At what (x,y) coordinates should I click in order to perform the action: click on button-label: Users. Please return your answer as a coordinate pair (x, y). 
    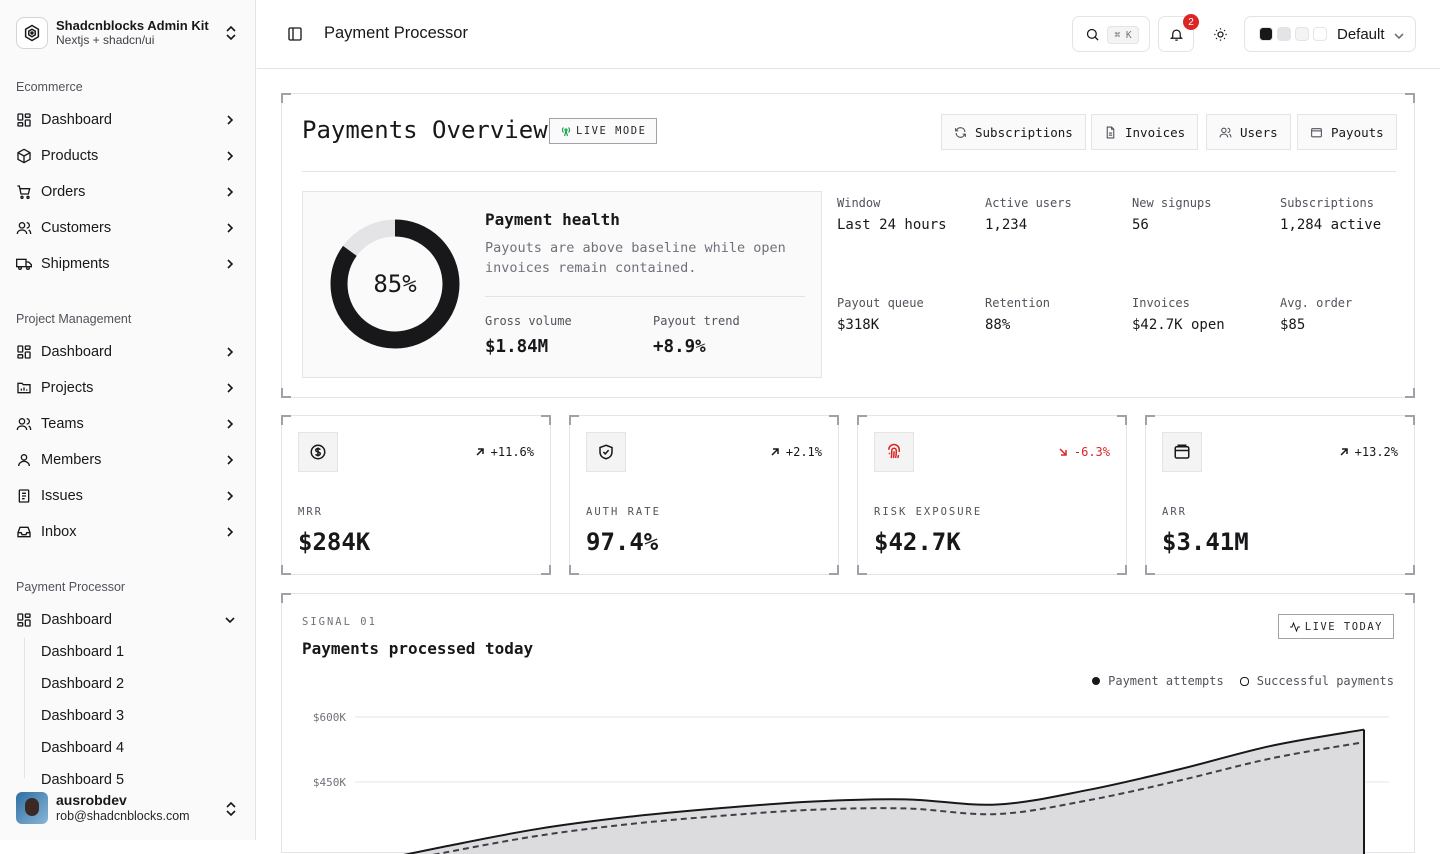
    Looking at the image, I should click on (1259, 132).